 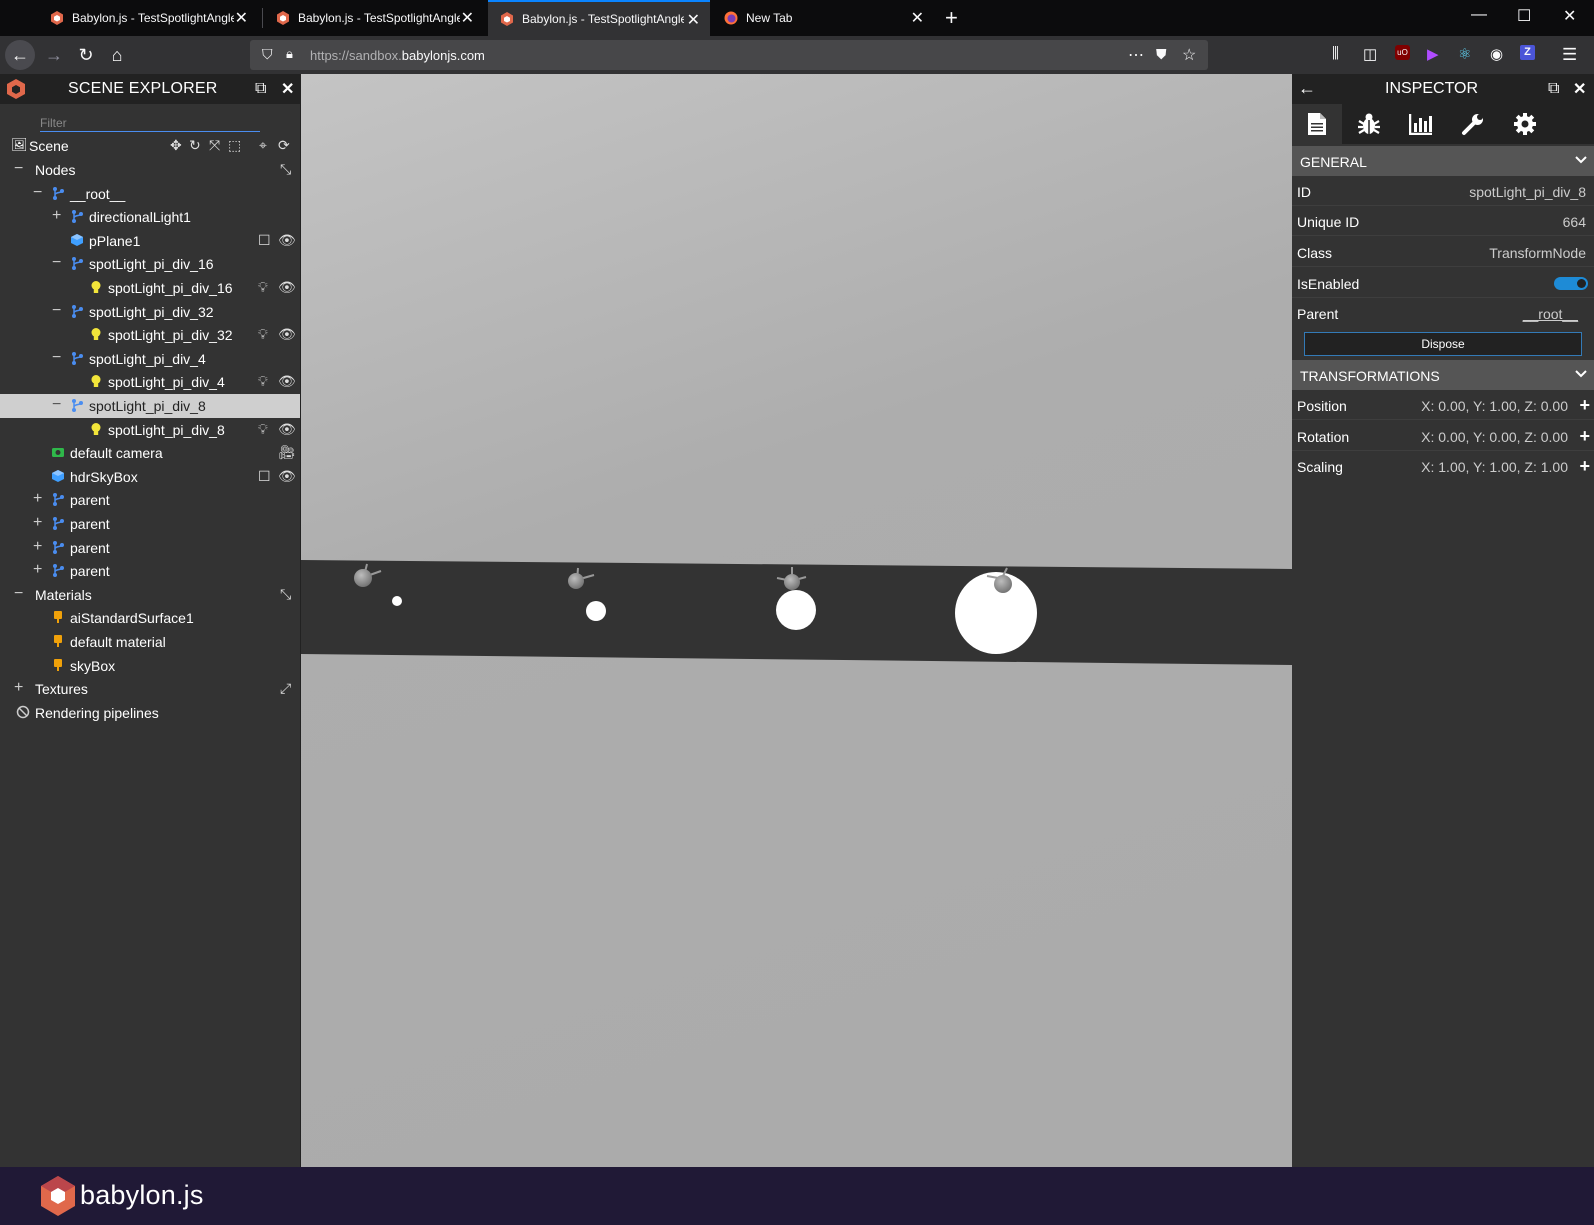 I want to click on refresh-icon: ⟳, so click(x=284, y=145).